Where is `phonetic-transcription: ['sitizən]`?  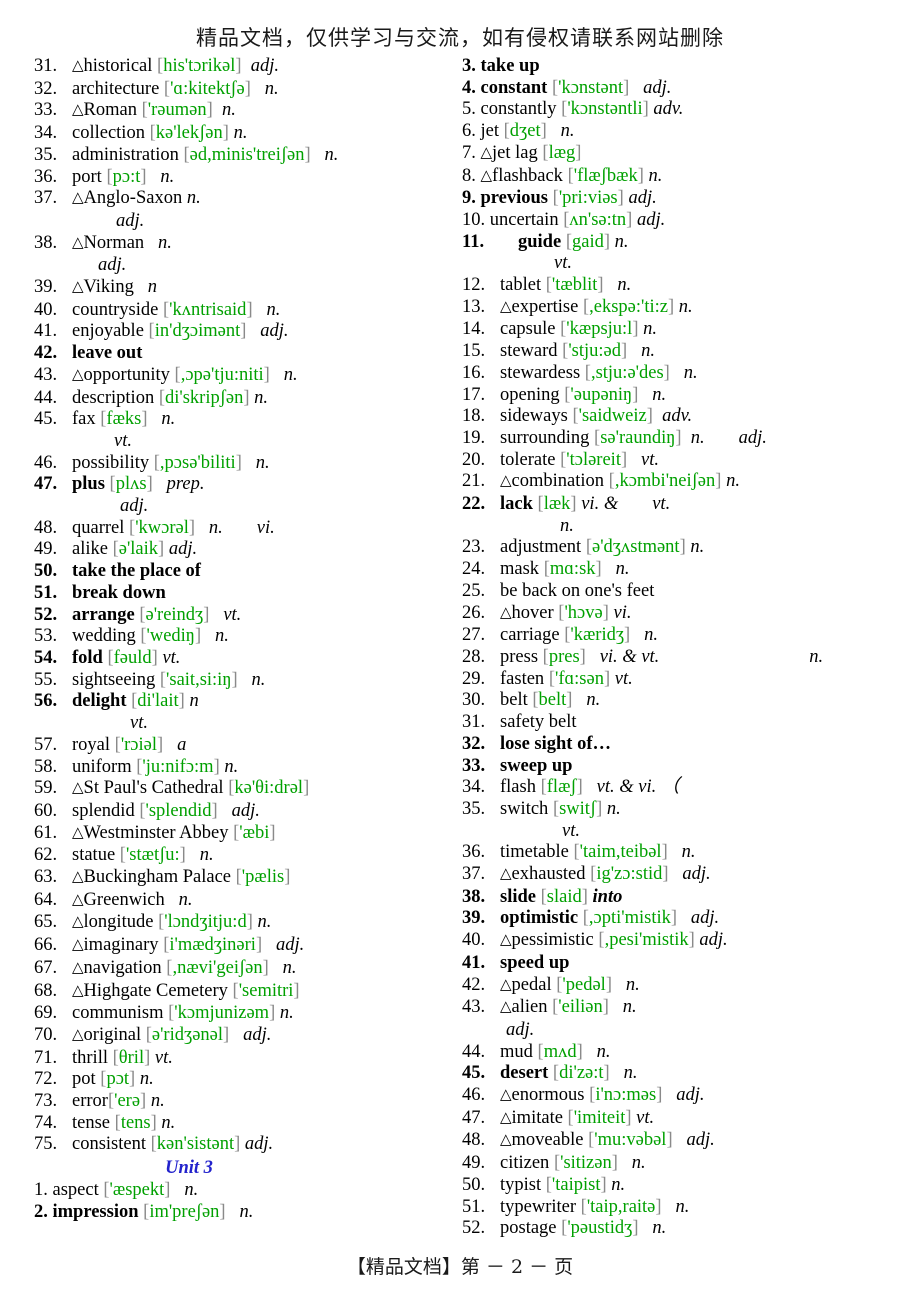 phonetic-transcription: ['sitizən] is located at coordinates (585, 1163).